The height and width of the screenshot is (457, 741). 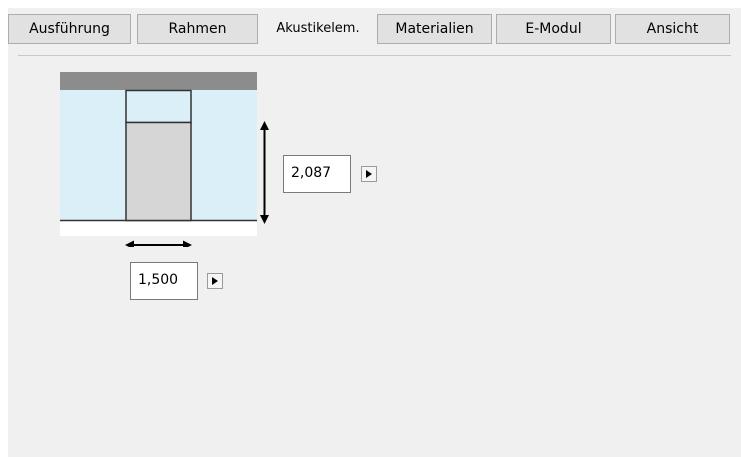 I want to click on tab-ansicht: Ansicht, so click(x=672, y=29).